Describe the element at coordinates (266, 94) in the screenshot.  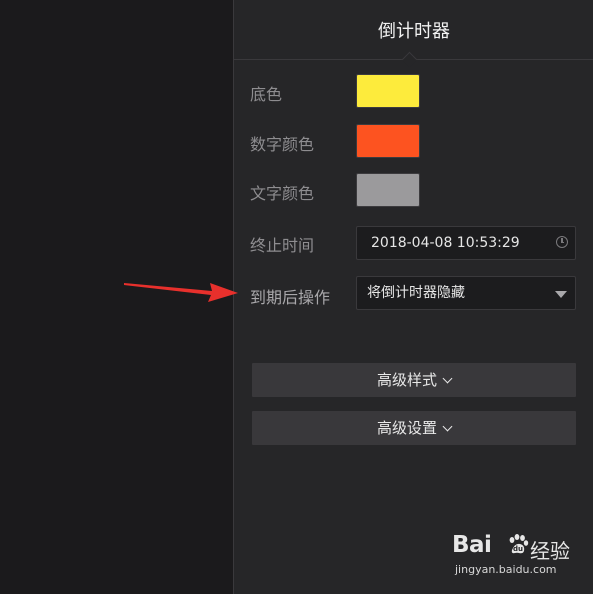
I see `bg-color-label: 底色` at that location.